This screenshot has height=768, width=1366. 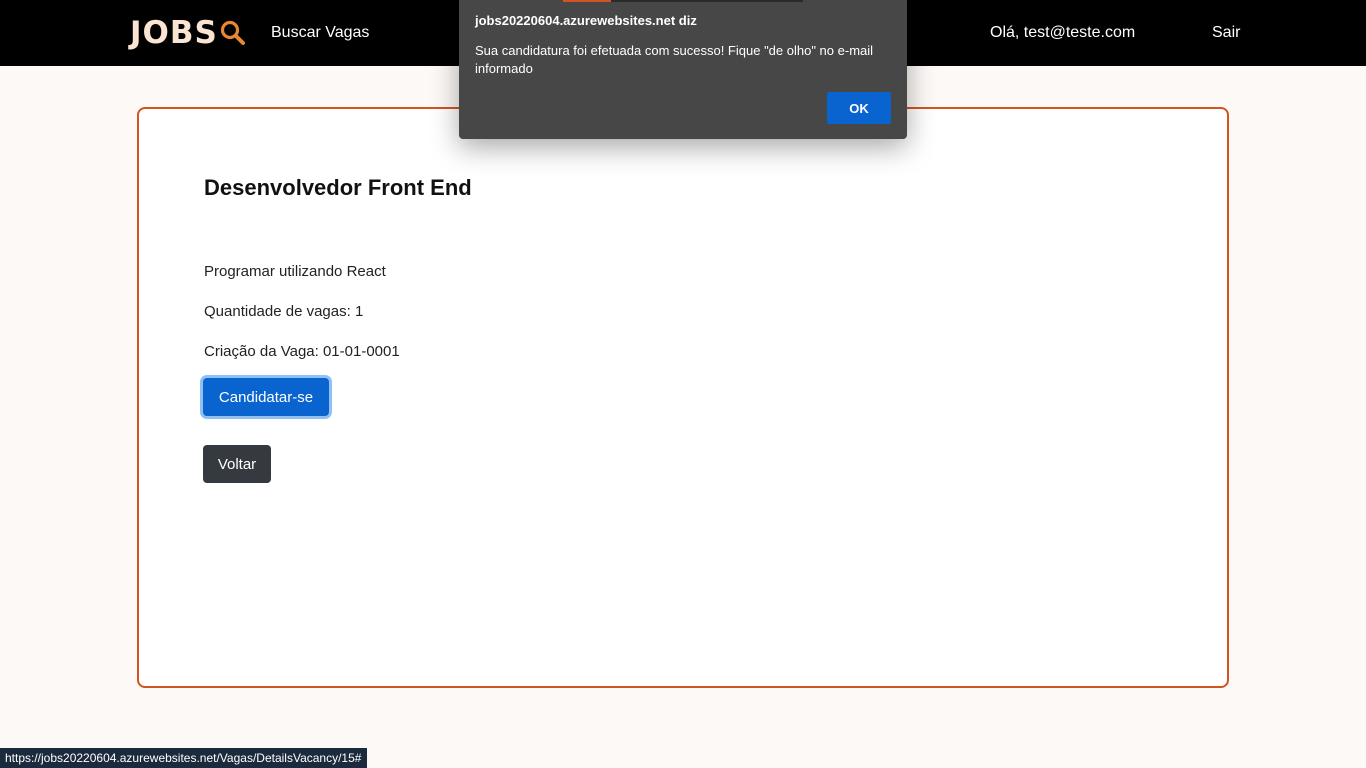 What do you see at coordinates (1062, 33) in the screenshot?
I see `nav-user-greeting: Olá, test@teste.com` at bounding box center [1062, 33].